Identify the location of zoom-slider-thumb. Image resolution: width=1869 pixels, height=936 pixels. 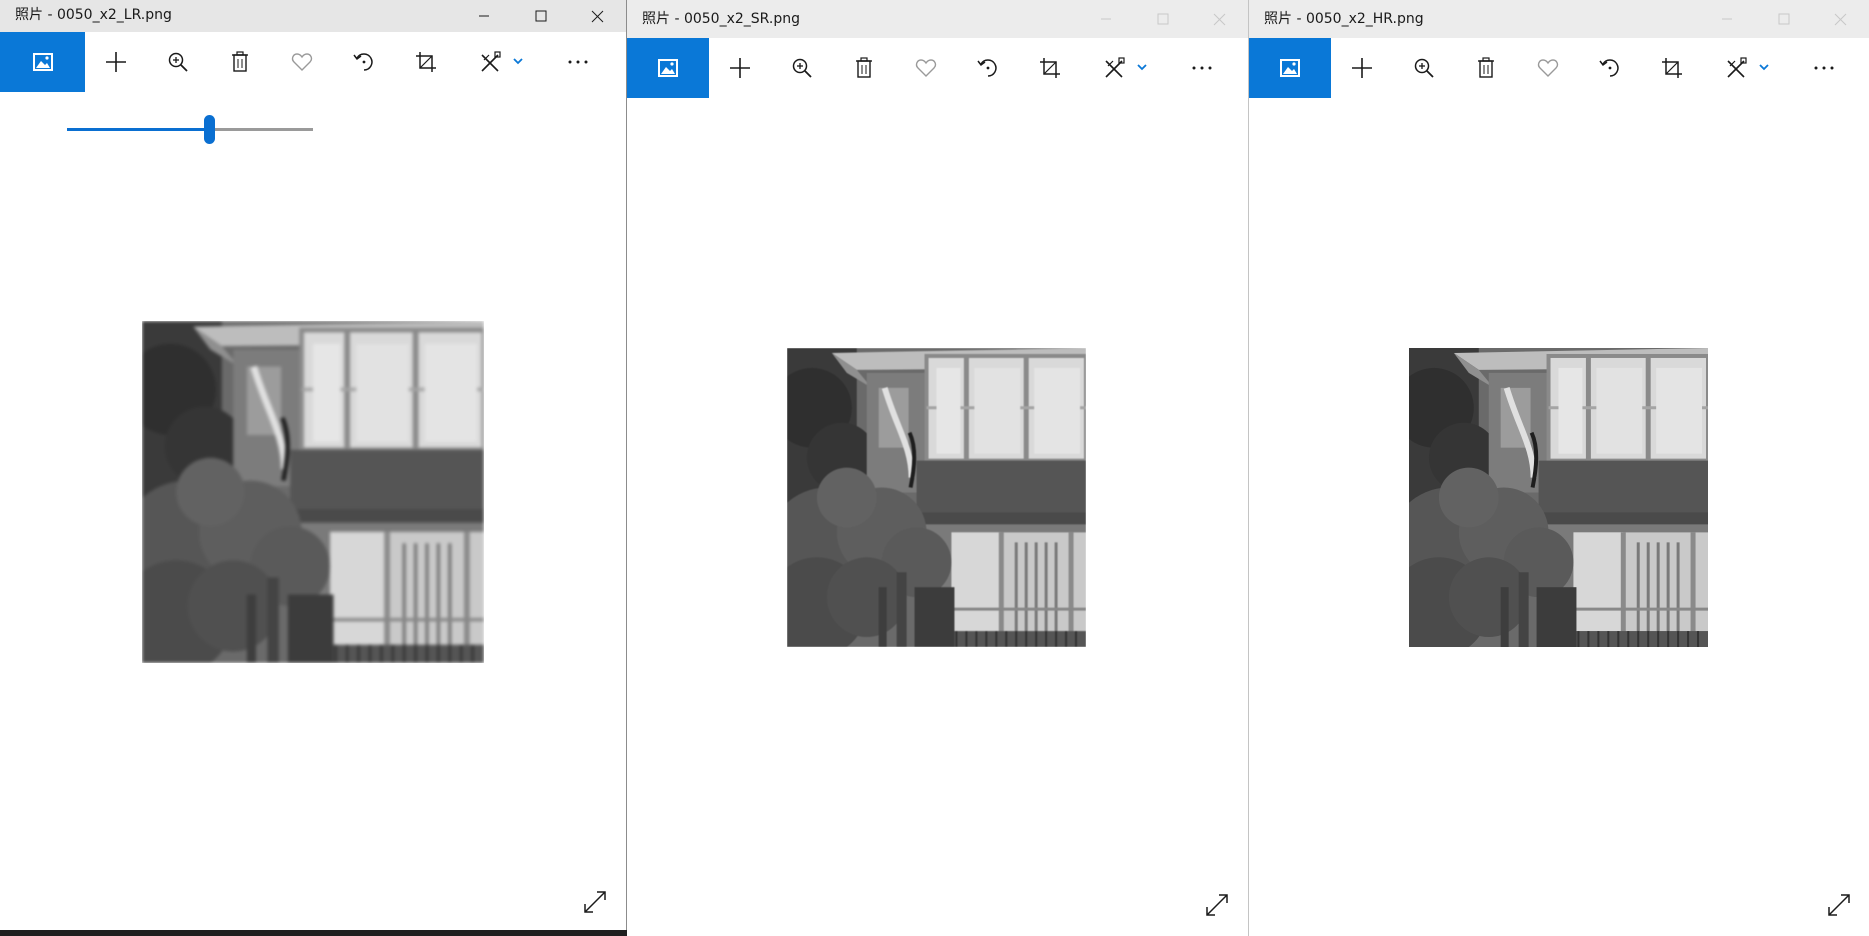
(209, 129).